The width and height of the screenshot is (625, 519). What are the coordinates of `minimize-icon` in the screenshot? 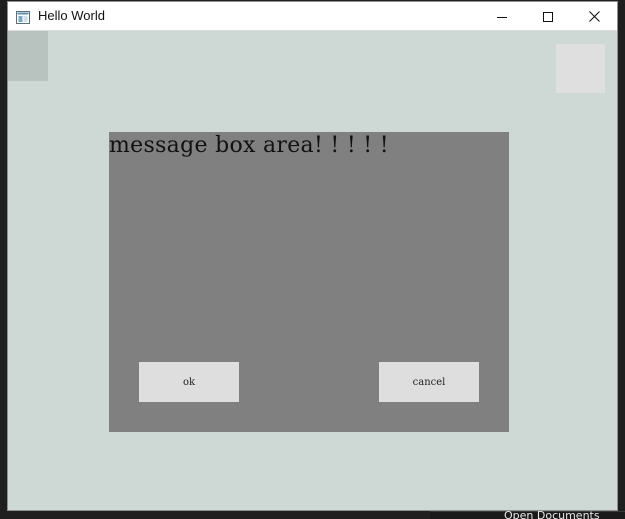 It's located at (502, 16).